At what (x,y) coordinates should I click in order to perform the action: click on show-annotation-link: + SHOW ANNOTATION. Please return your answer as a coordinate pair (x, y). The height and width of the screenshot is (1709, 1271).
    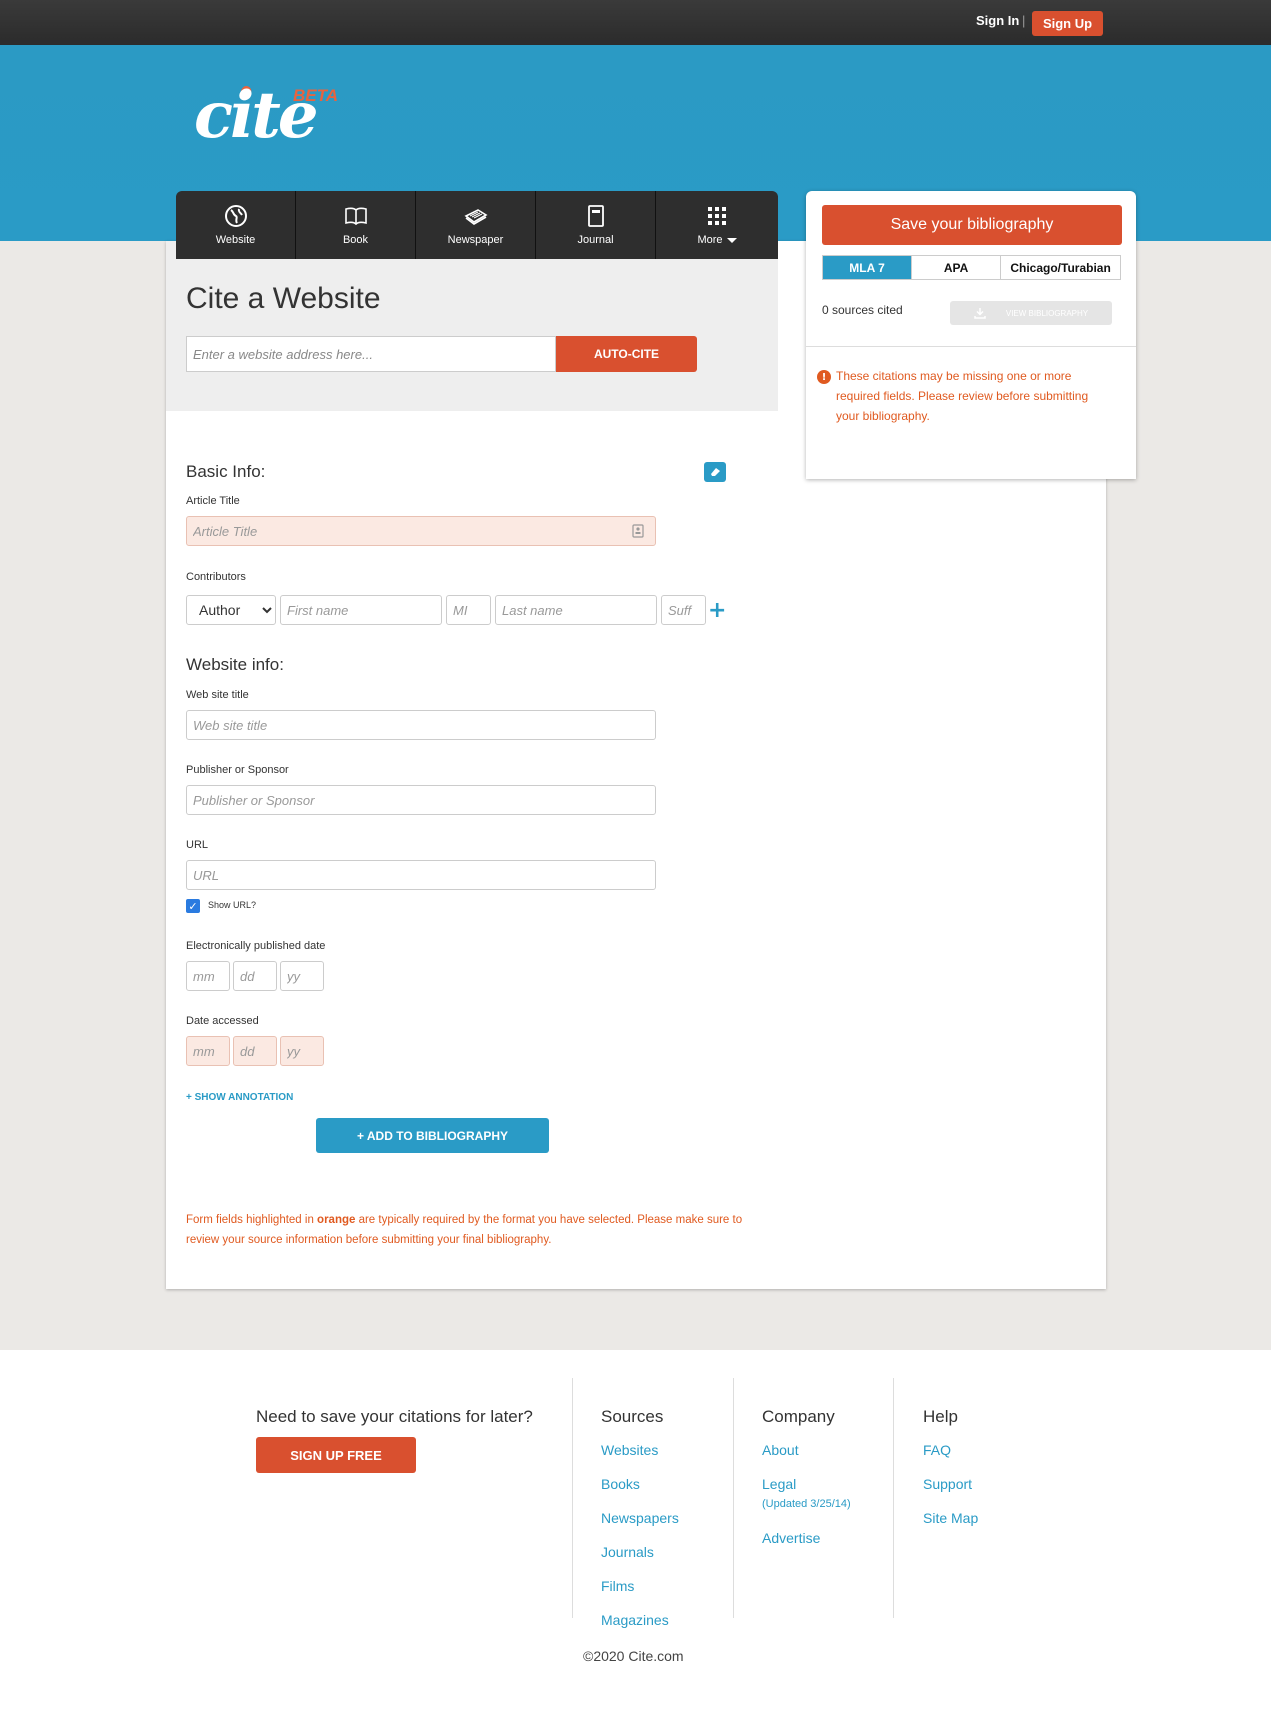
    Looking at the image, I should click on (239, 1097).